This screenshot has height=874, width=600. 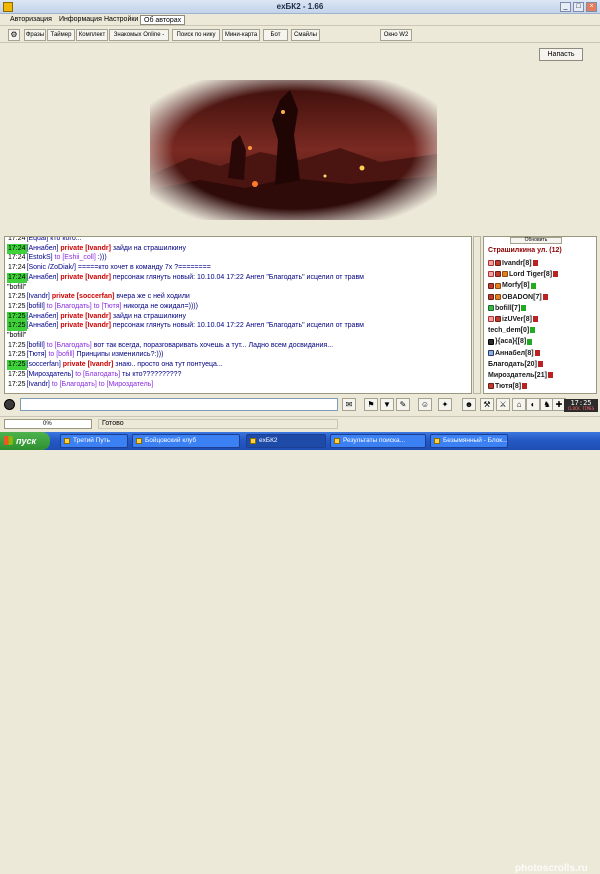 What do you see at coordinates (25, 441) in the screenshot?
I see `start-button: пуск` at bounding box center [25, 441].